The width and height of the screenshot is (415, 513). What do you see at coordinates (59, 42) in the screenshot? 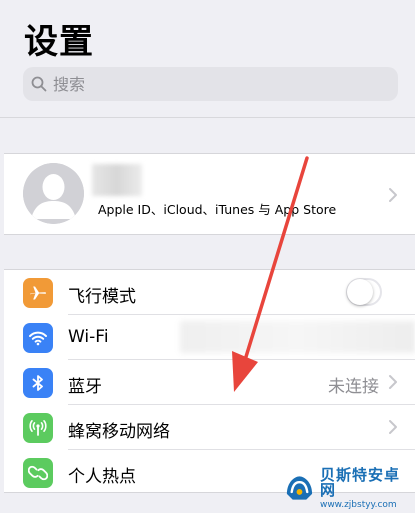
I see `page-title: 设置` at bounding box center [59, 42].